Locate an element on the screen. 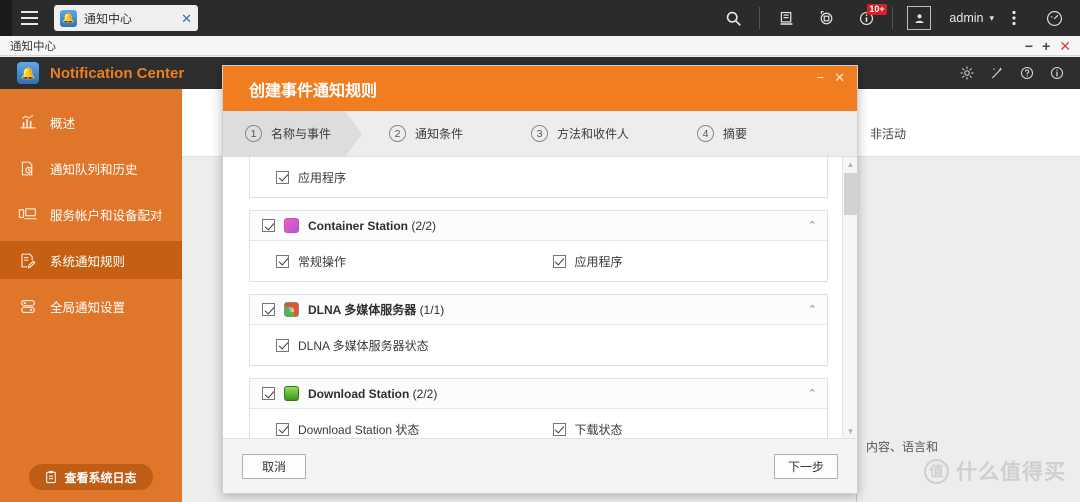 The width and height of the screenshot is (1080, 502). watermark: 值 什么值得买 is located at coordinates (995, 471).